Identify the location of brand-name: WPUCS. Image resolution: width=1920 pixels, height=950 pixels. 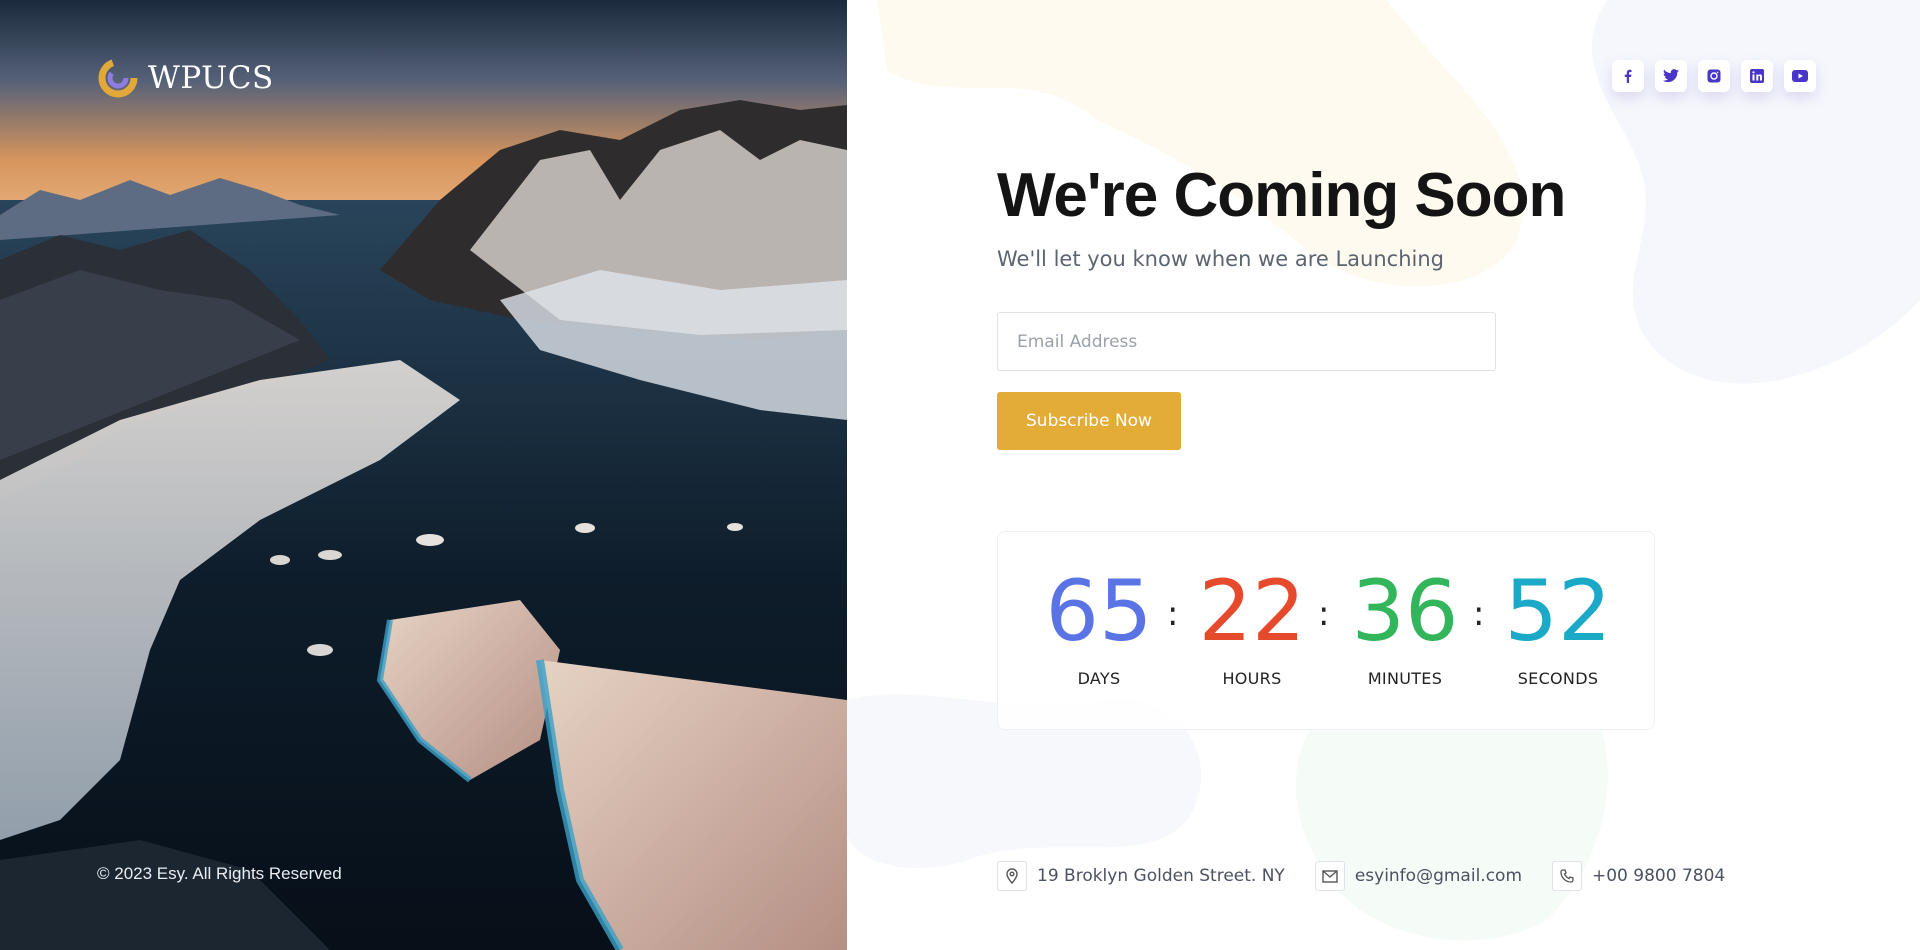
(211, 78).